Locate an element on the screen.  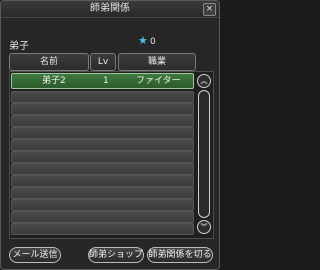
scrollbar: ︽ ︾ is located at coordinates (204, 154).